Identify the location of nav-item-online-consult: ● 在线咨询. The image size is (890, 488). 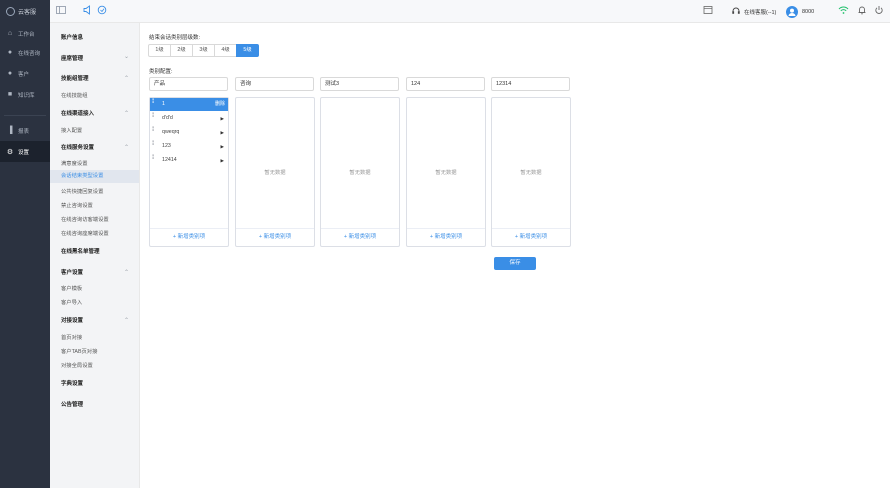
(25, 52).